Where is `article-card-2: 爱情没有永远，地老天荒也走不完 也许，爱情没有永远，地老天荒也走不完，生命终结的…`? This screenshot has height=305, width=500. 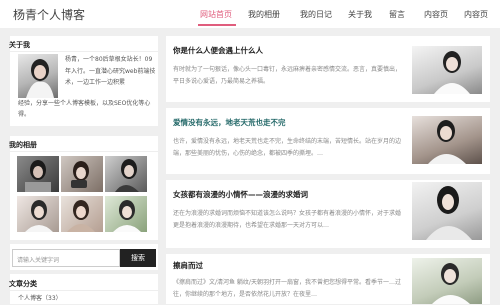 article-card-2: 爱情没有永远，地老天荒也走不完 也许，爱情没有永远，地老天荒也走不完，生命终结的… is located at coordinates (328, 141).